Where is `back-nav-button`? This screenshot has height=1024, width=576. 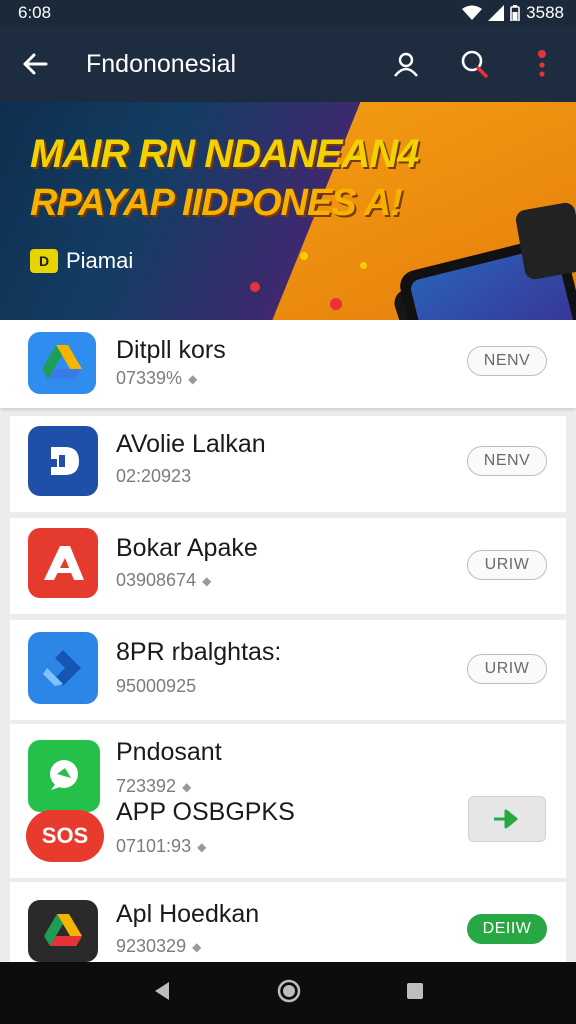 back-nav-button is located at coordinates (162, 993).